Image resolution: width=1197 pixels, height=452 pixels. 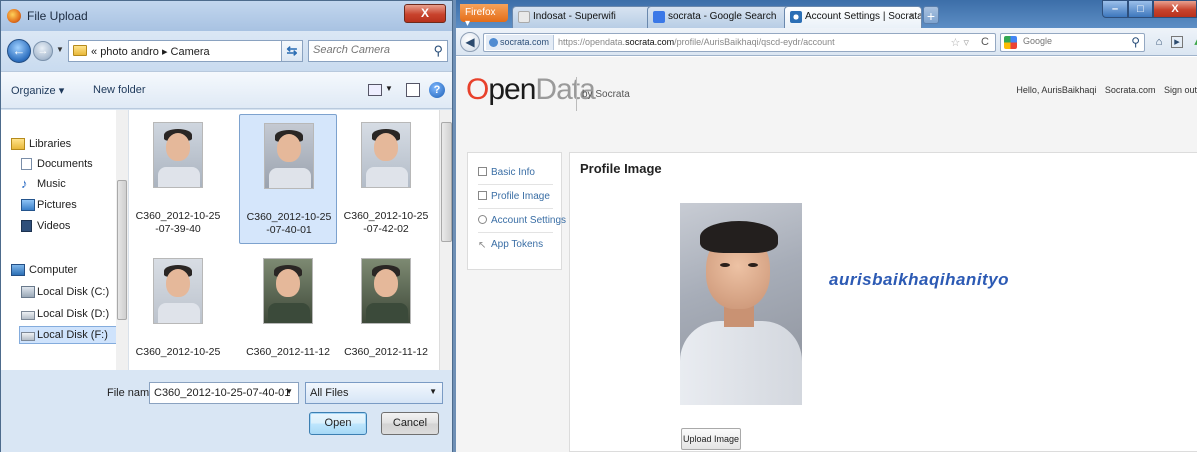 I want to click on pictures-icon, so click(x=28, y=205).